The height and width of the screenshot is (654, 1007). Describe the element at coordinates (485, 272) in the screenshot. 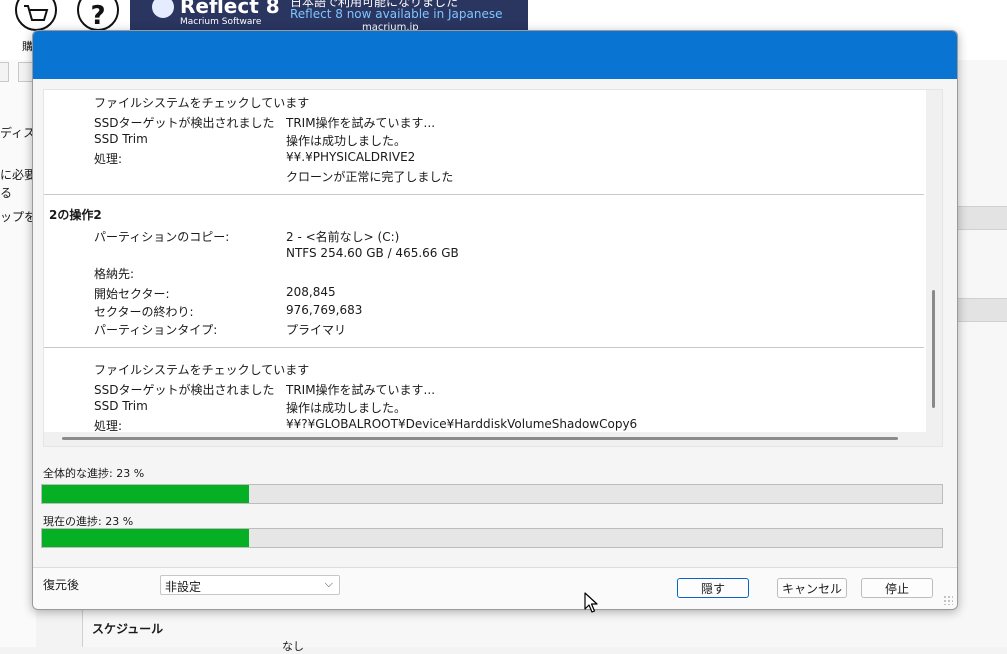

I see `log-row: 格納先:` at that location.